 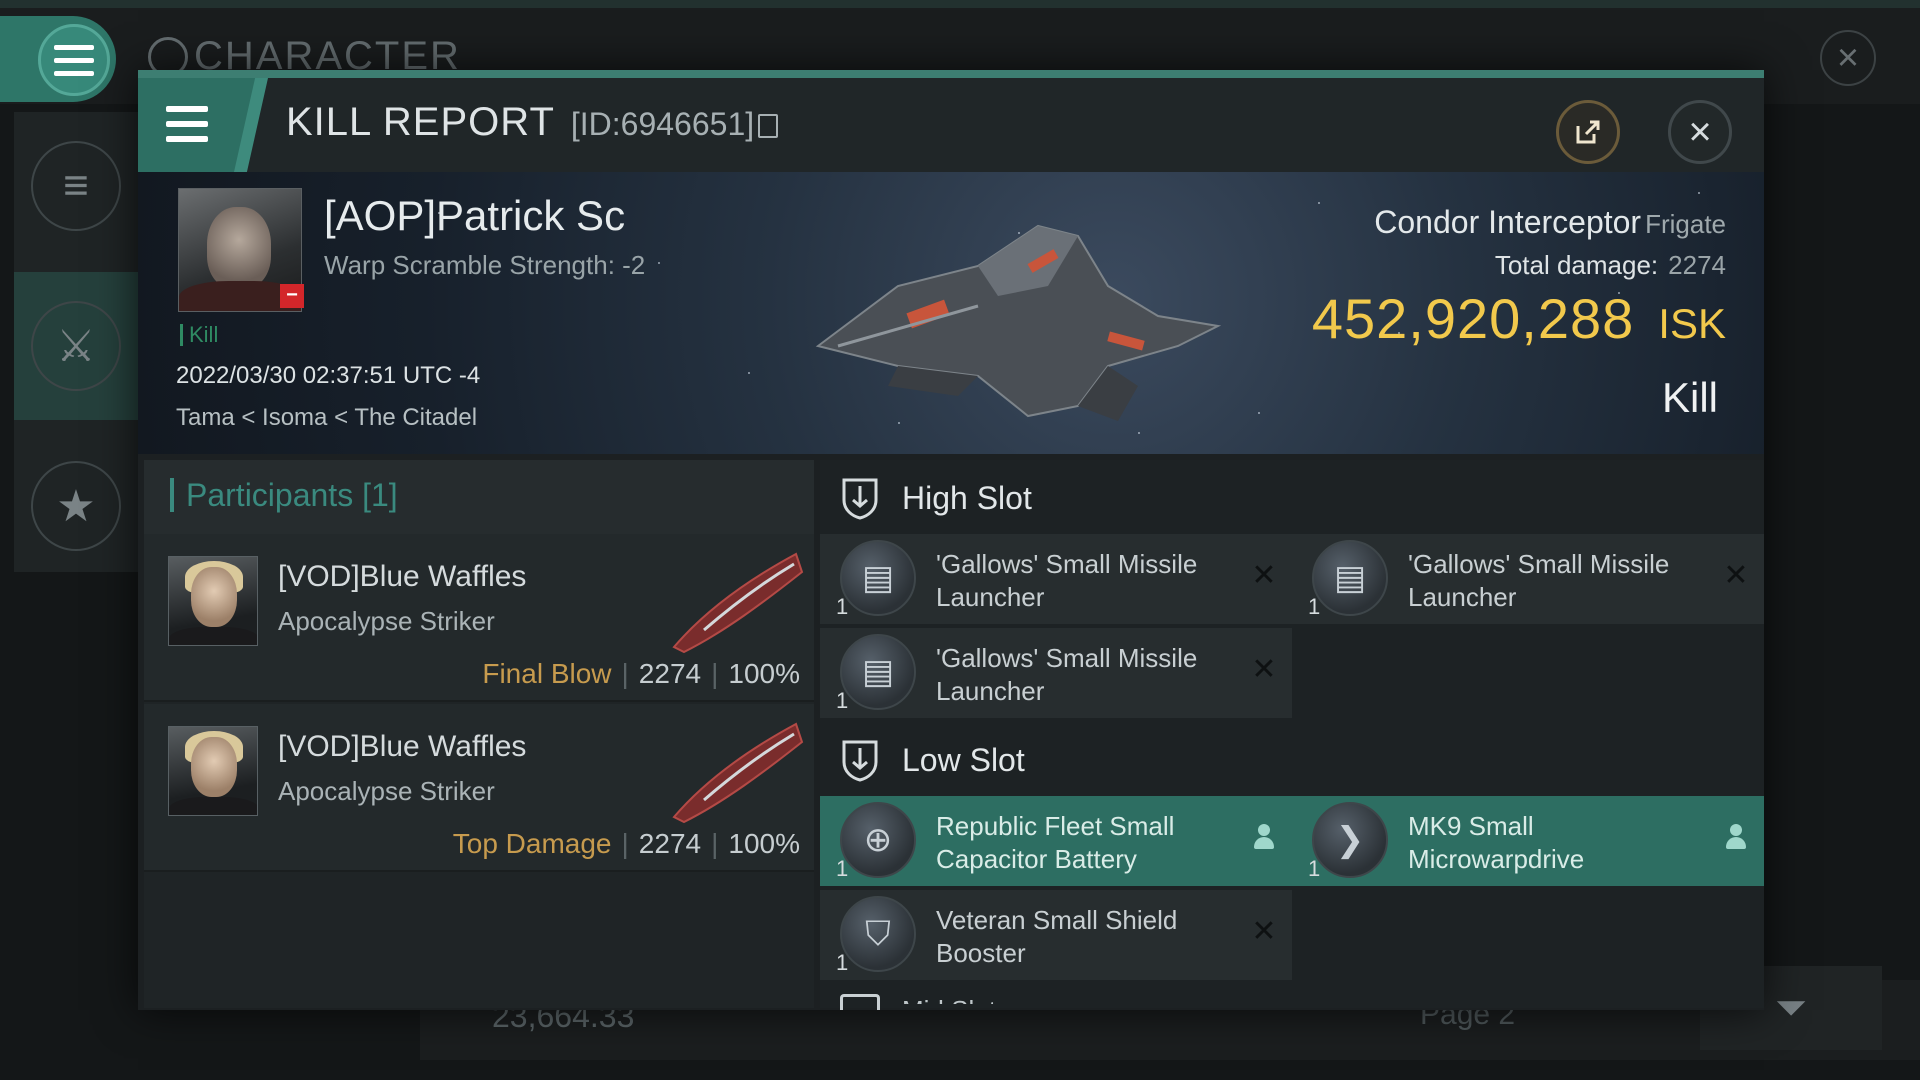 I want to click on kill-datetime: 2022/03/30 02:37:51 UTC -4, so click(x=328, y=375).